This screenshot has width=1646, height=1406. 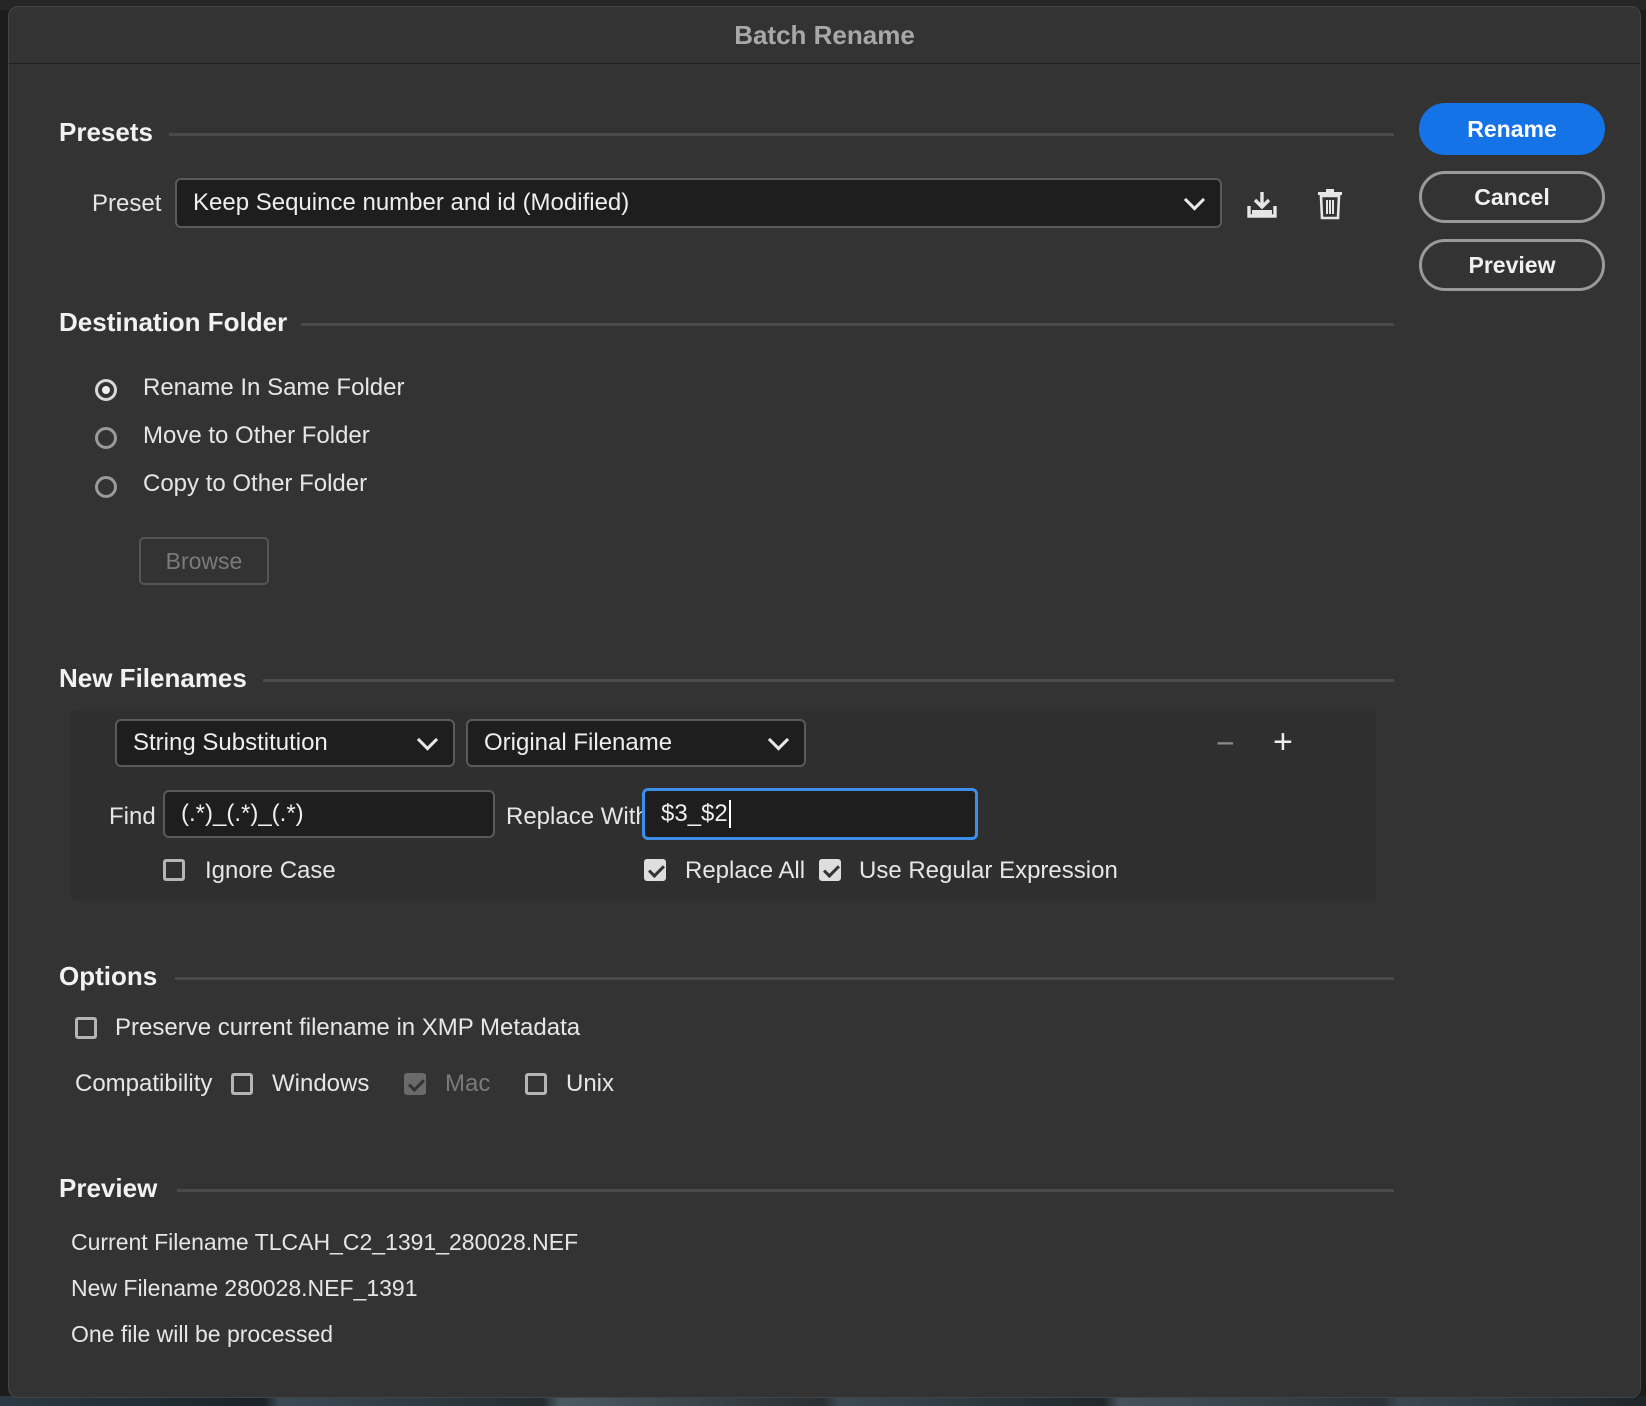 What do you see at coordinates (1512, 129) in the screenshot?
I see `rename-button: Rename` at bounding box center [1512, 129].